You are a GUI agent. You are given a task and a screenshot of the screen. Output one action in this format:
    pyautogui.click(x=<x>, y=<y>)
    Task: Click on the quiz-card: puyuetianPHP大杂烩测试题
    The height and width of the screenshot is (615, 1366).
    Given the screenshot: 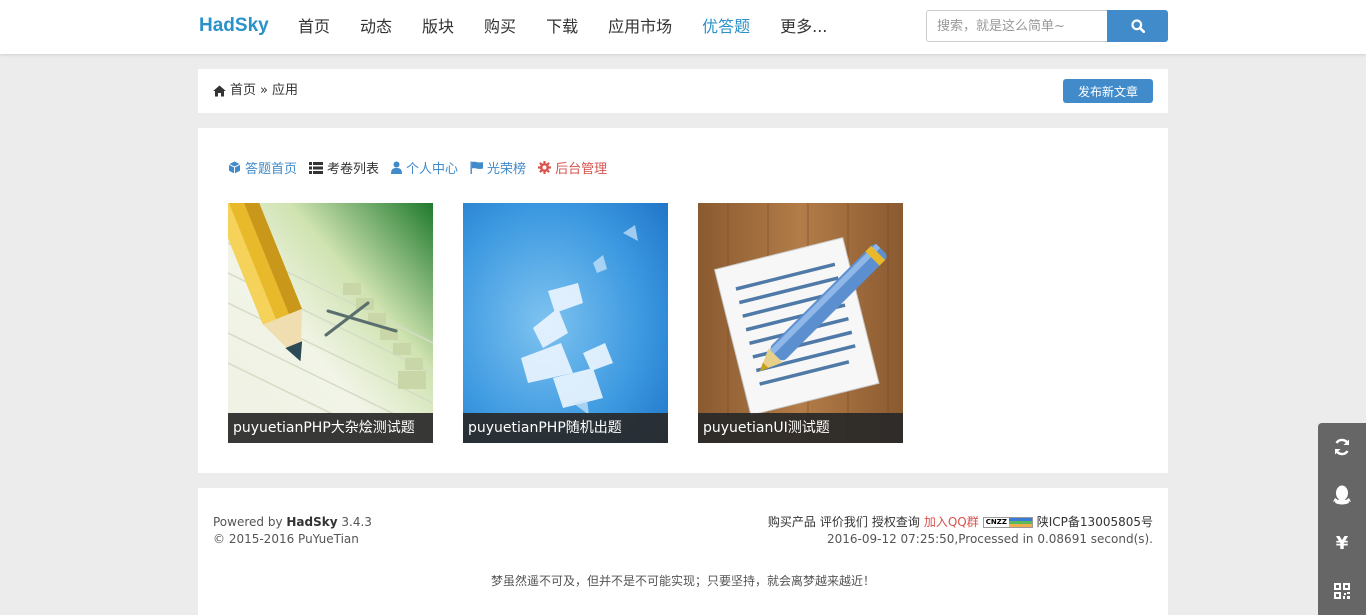 What is the action you would take?
    pyautogui.click(x=330, y=323)
    